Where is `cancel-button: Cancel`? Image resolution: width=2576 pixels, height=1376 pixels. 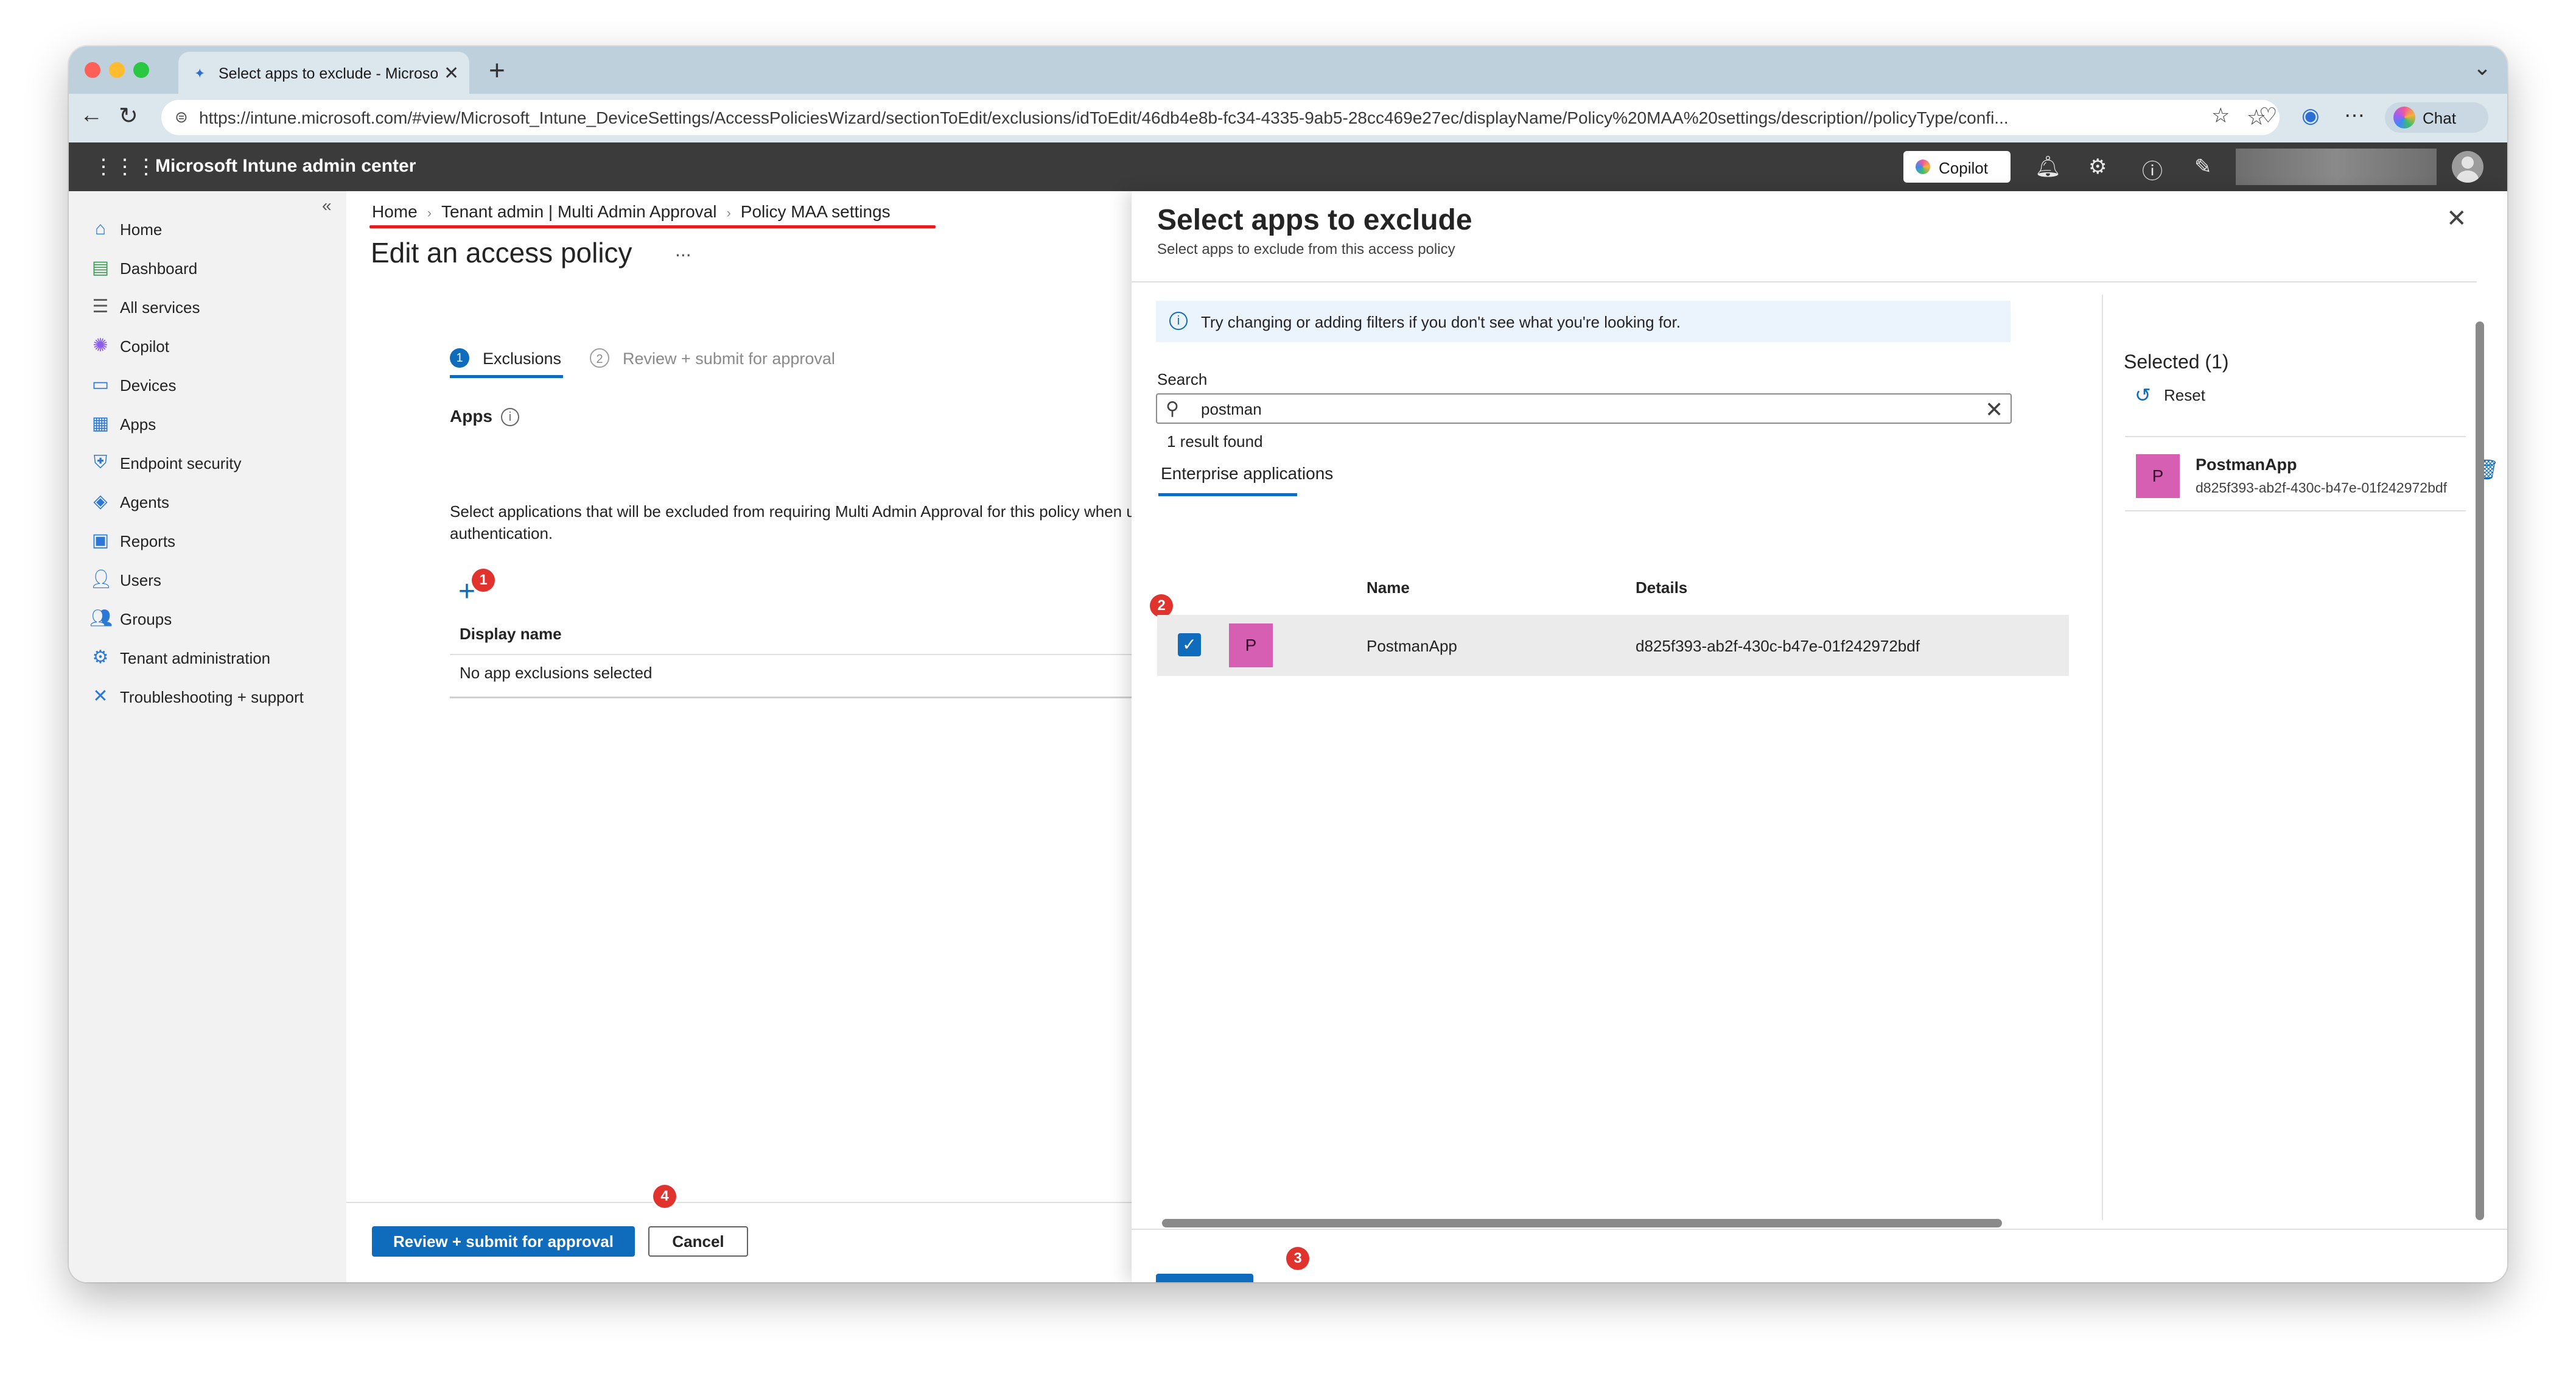 cancel-button: Cancel is located at coordinates (698, 1241).